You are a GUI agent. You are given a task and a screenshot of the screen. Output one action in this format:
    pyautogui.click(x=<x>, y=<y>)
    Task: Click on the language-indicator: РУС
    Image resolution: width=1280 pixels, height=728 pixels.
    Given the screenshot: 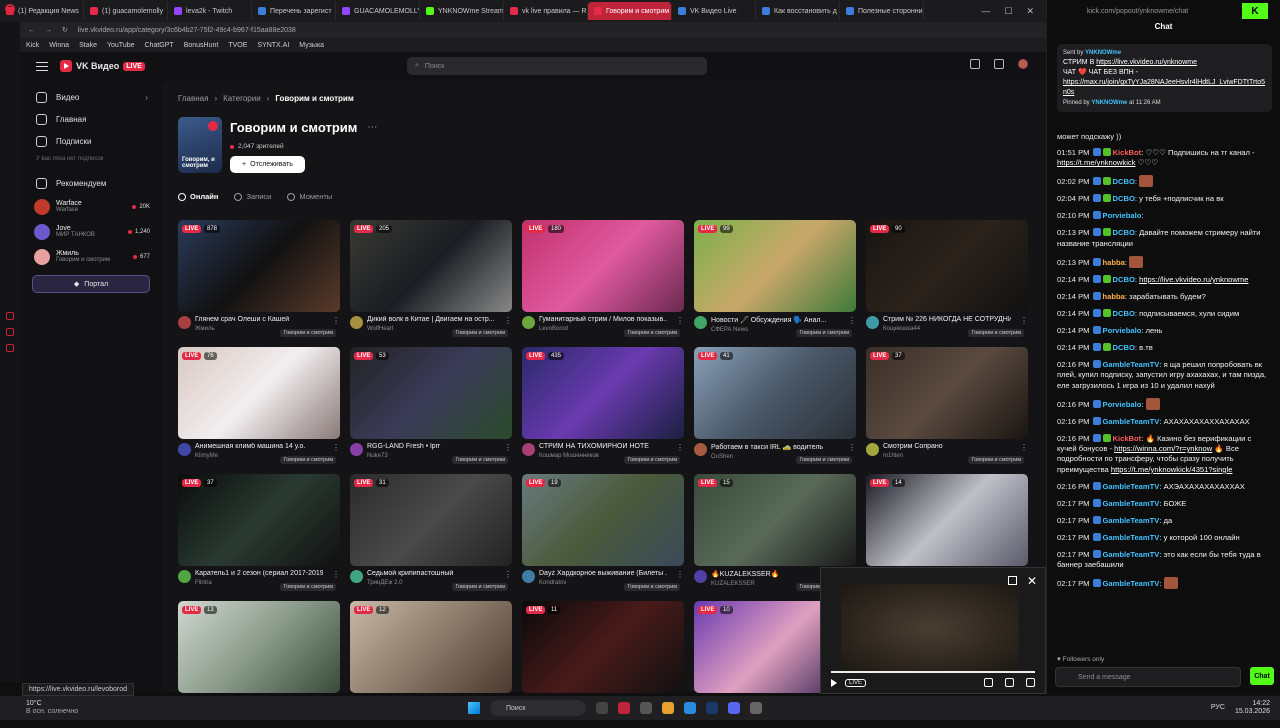 What is the action you would take?
    pyautogui.click(x=1218, y=708)
    